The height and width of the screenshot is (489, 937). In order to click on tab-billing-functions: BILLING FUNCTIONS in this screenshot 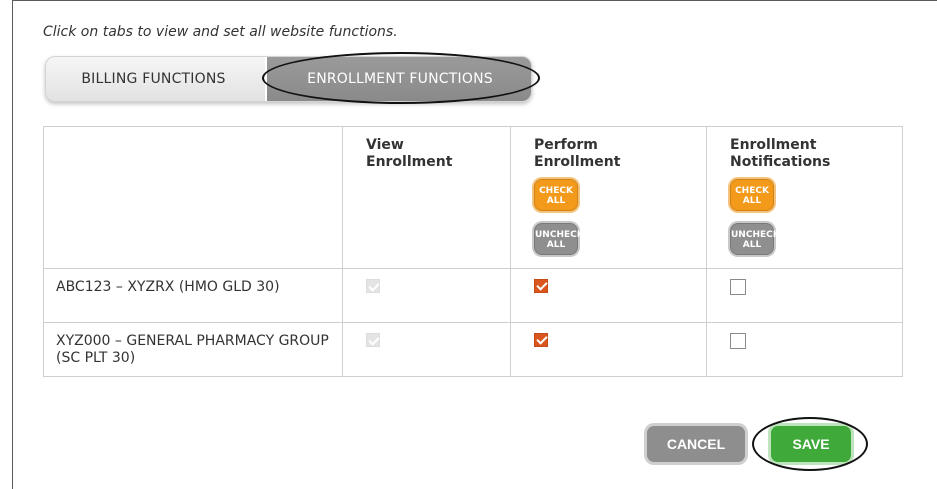, I will do `click(153, 79)`.